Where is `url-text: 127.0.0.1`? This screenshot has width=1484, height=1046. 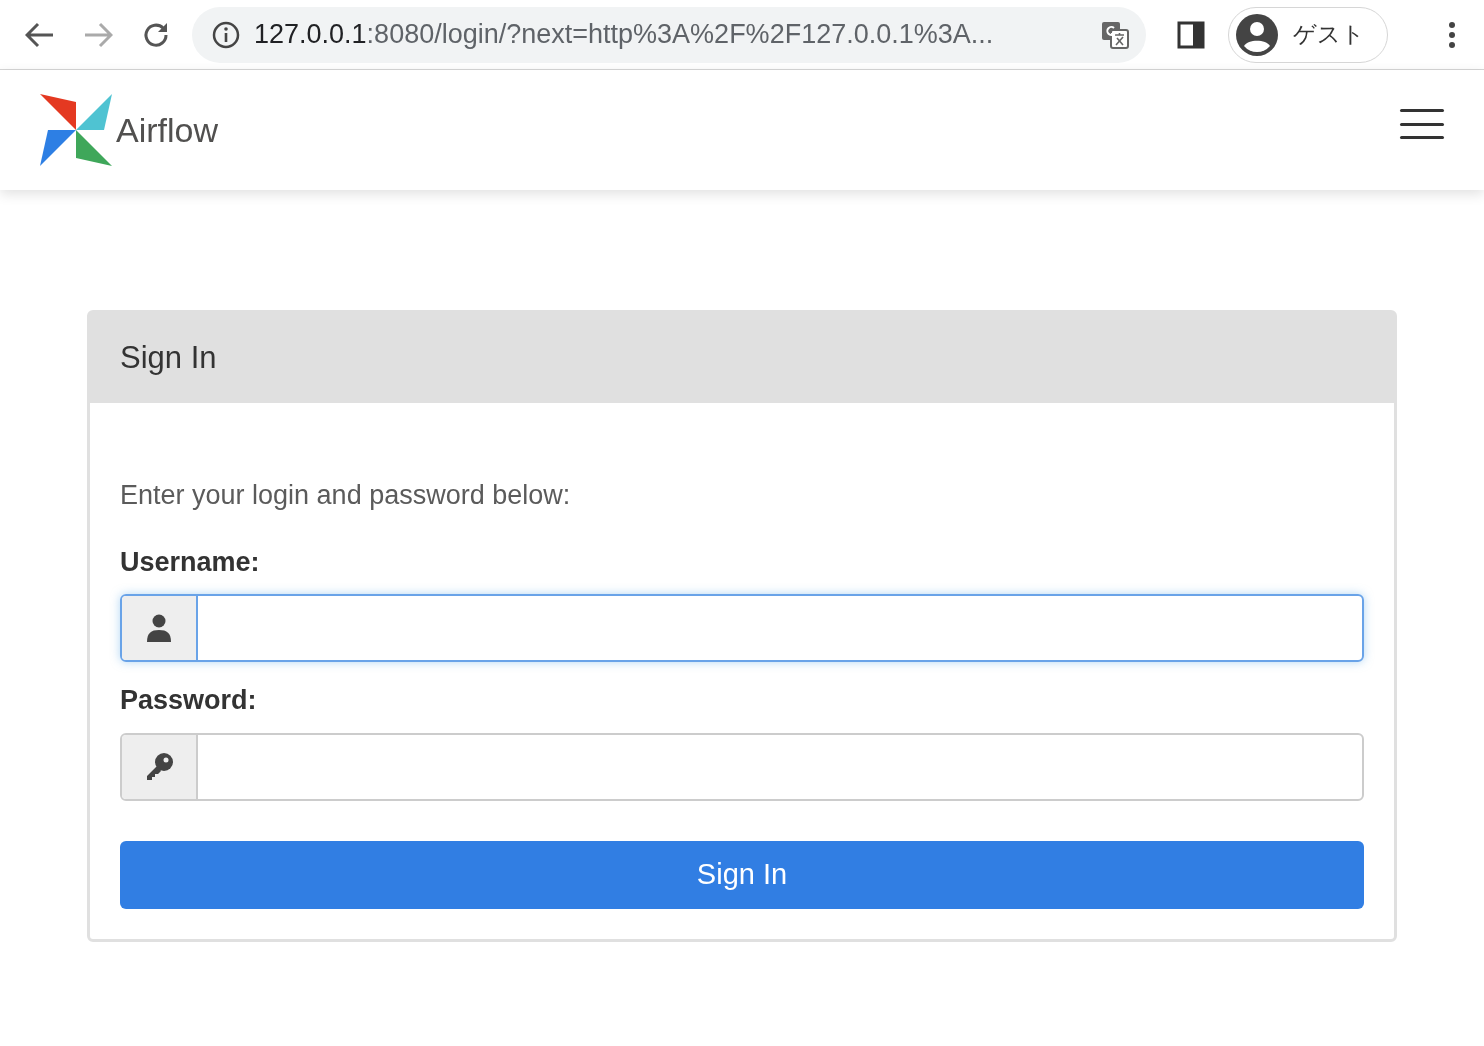 url-text: 127.0.0.1 is located at coordinates (310, 35).